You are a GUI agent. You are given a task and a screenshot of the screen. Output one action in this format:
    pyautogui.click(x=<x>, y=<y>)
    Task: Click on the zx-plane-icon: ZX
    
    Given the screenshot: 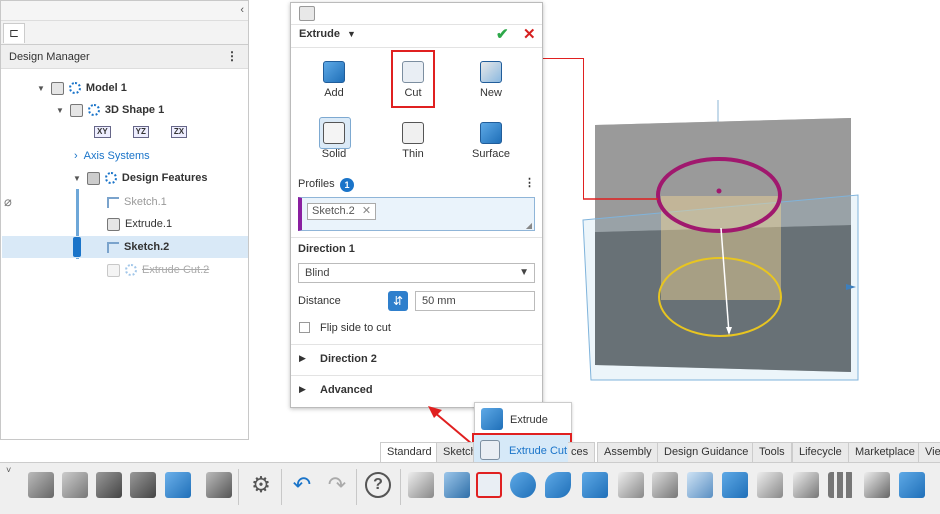 What is the action you would take?
    pyautogui.click(x=179, y=132)
    